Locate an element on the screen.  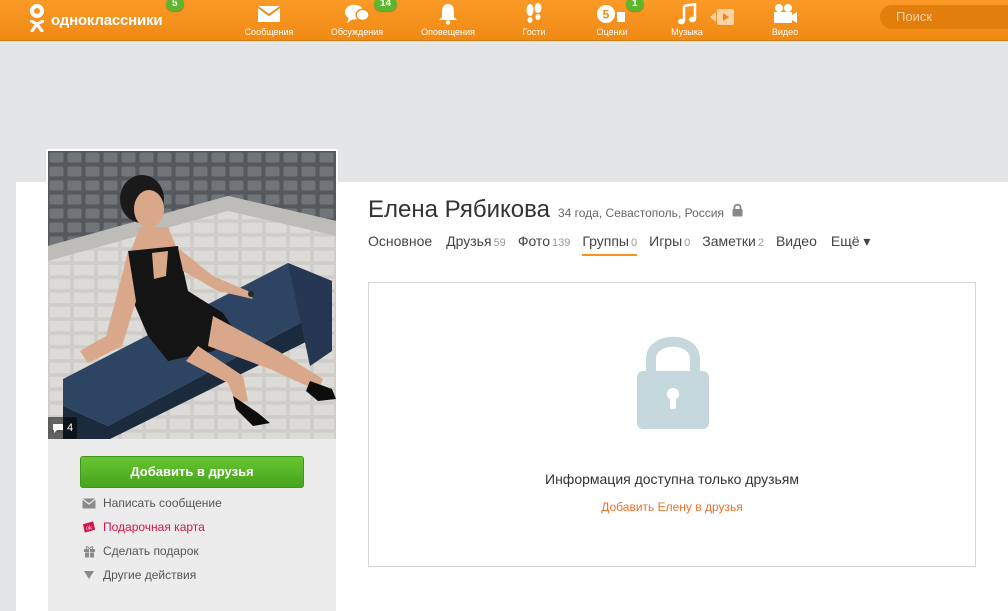
tab-more: Ещё ▾ is located at coordinates (852, 244).